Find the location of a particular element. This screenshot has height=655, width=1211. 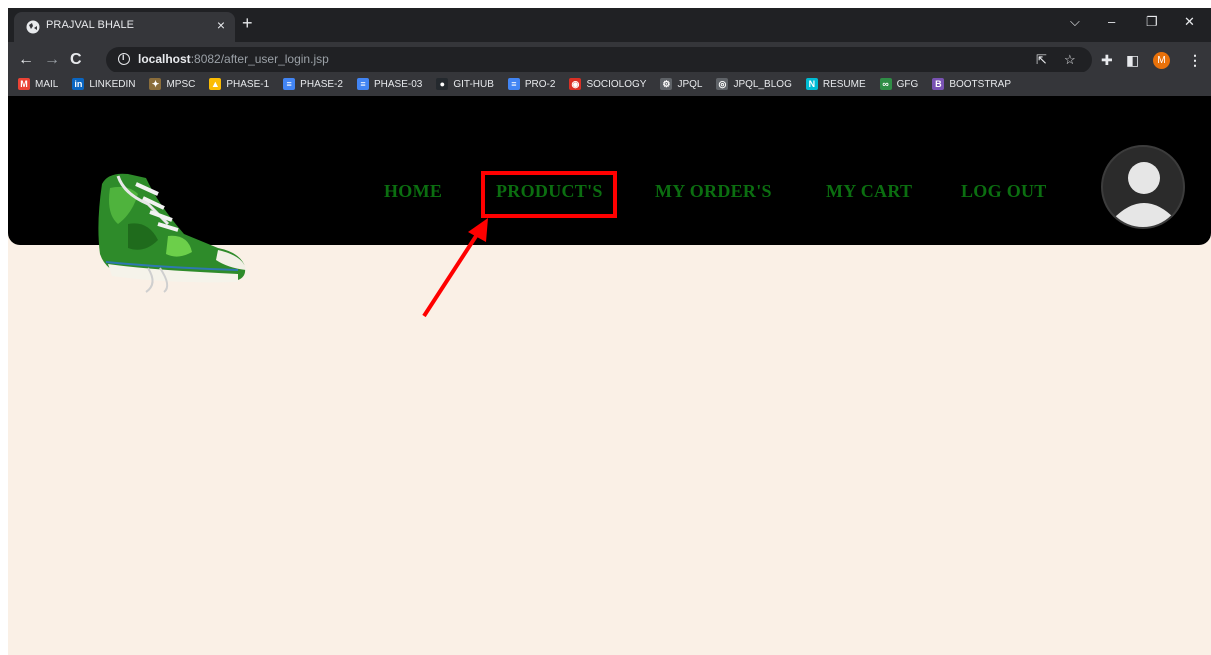

site-info-icon is located at coordinates (124, 58).